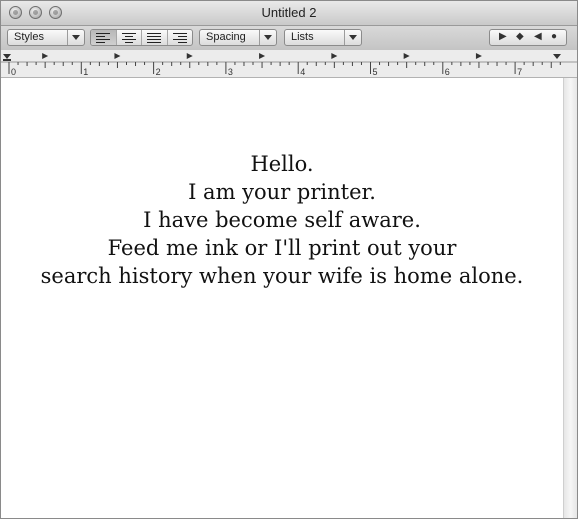  Describe the element at coordinates (302, 37) in the screenshot. I see `lists-popup-label: Lists` at that location.